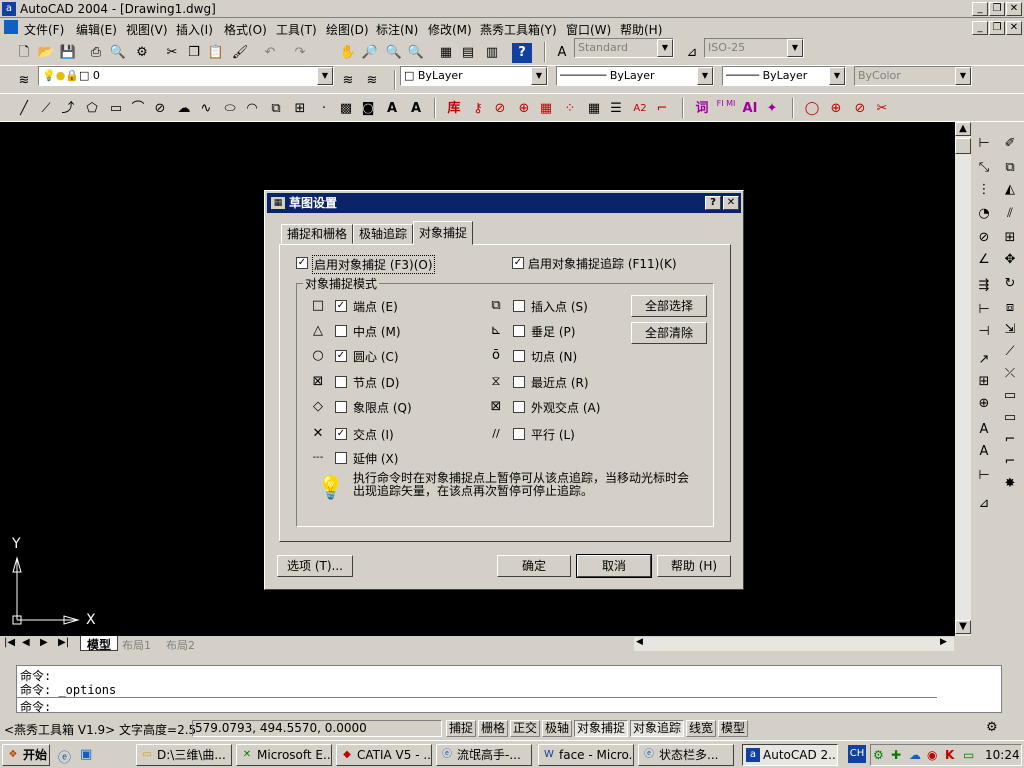 The width and height of the screenshot is (1024, 768). What do you see at coordinates (368, 109) in the screenshot?
I see `region-icon: ◙` at bounding box center [368, 109].